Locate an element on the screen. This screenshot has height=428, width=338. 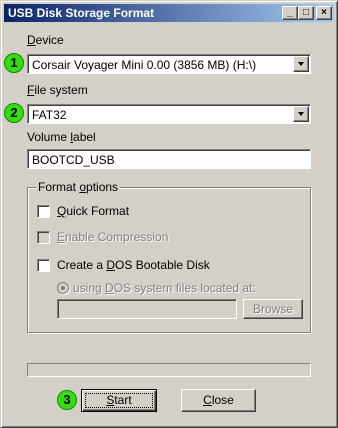
start-button: Start is located at coordinates (119, 400).